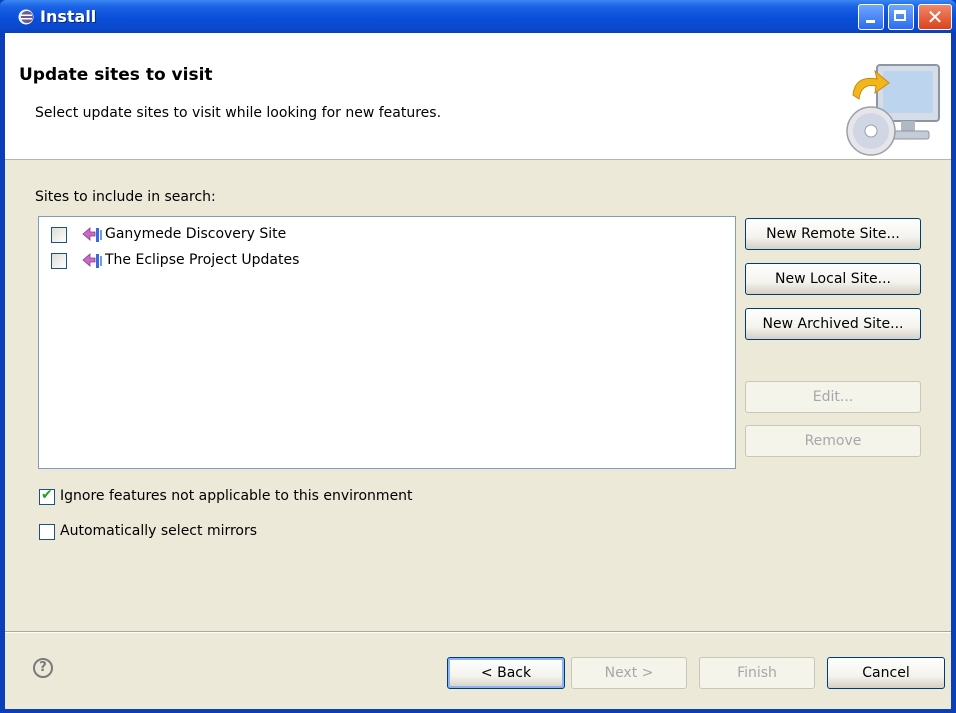  Describe the element at coordinates (47, 532) in the screenshot. I see `auto-mirrors-checkbox` at that location.